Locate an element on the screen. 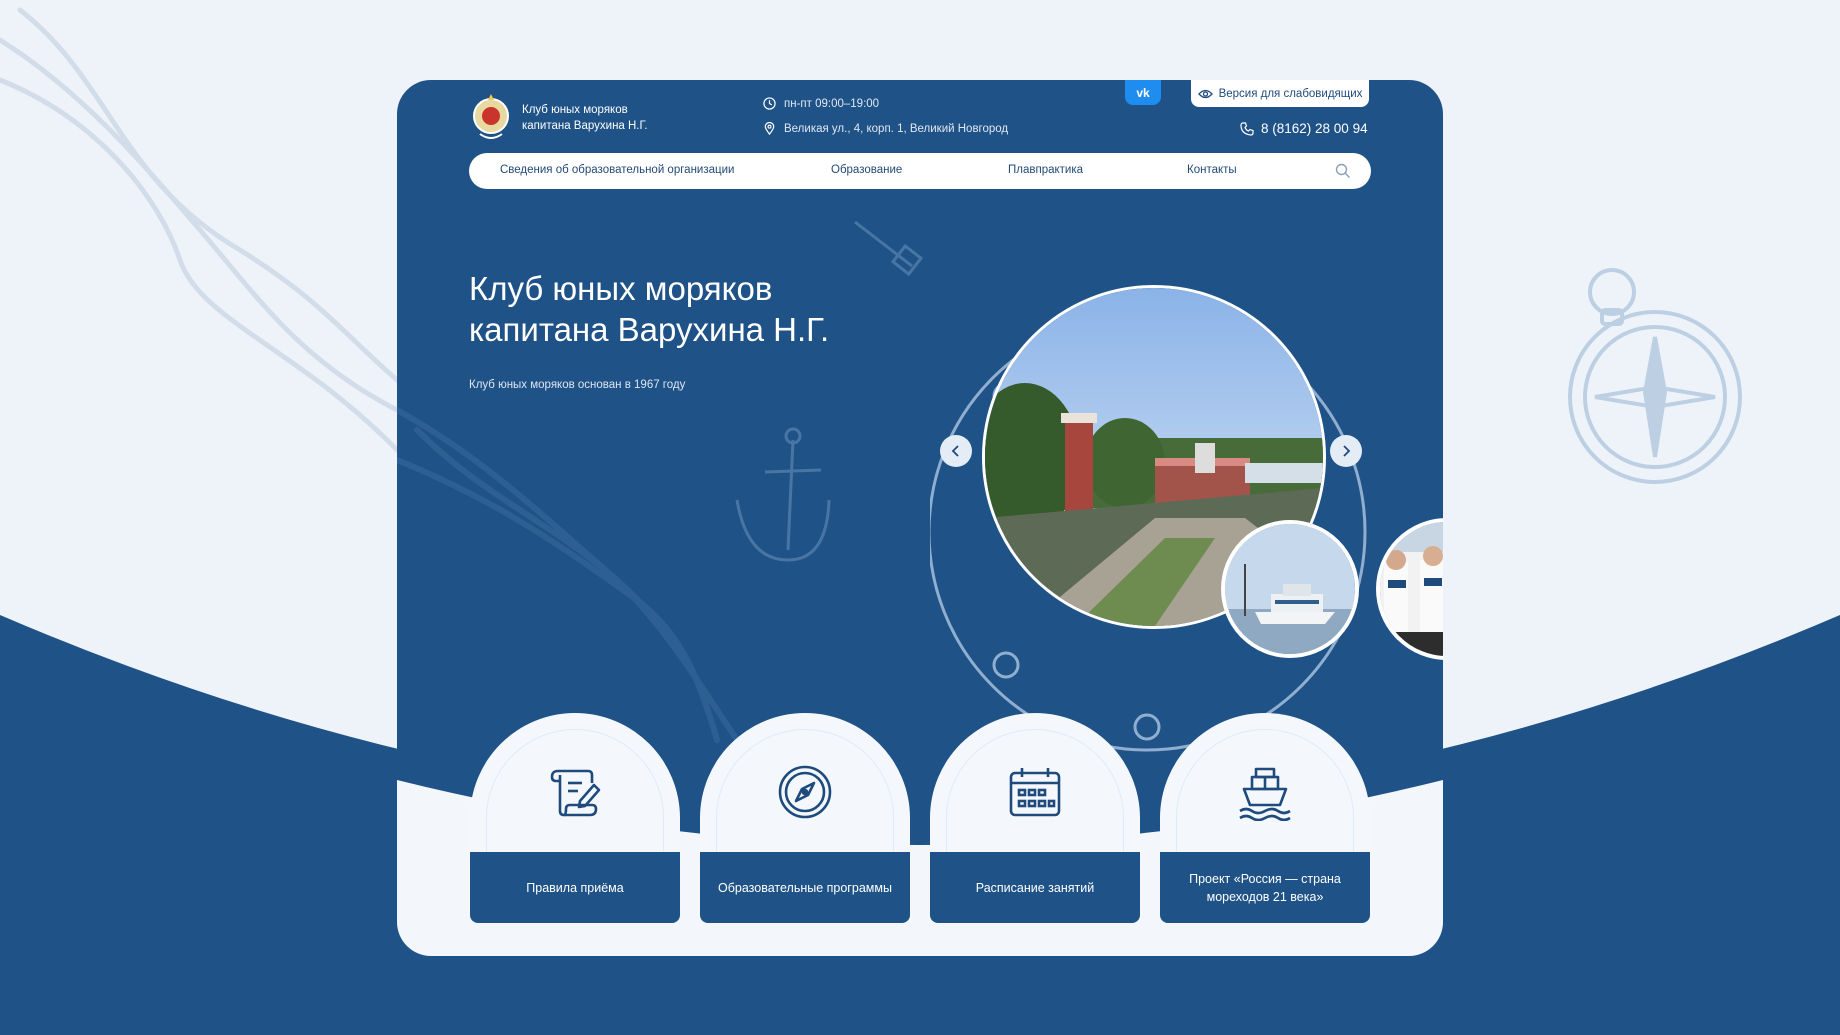 This screenshot has height=1035, width=1840. clock-icon is located at coordinates (769, 103).